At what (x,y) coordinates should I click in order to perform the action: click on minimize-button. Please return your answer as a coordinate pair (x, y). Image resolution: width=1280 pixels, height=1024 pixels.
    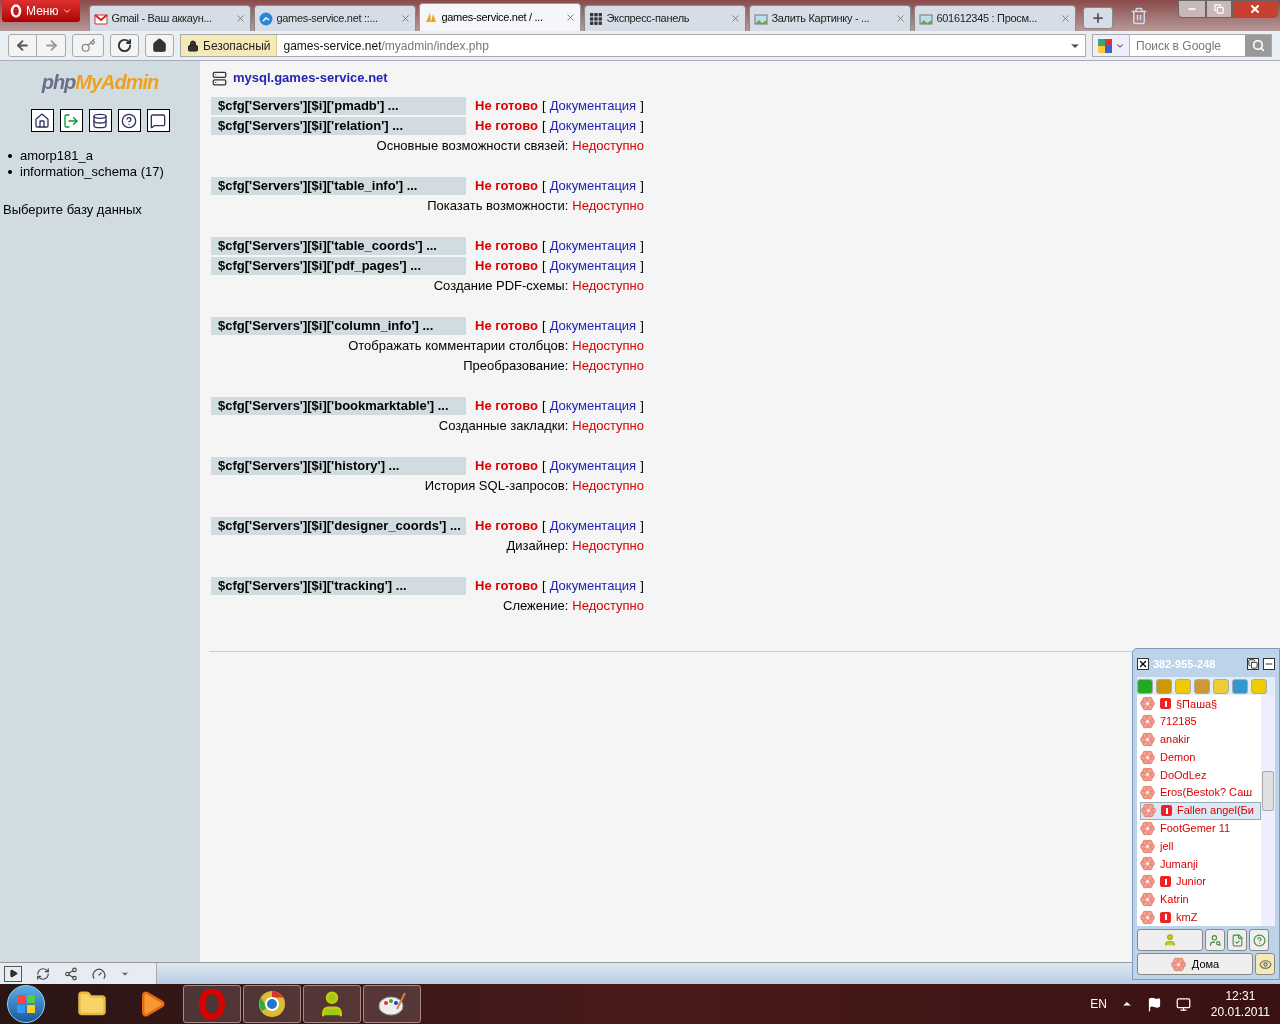
    Looking at the image, I should click on (1192, 9).